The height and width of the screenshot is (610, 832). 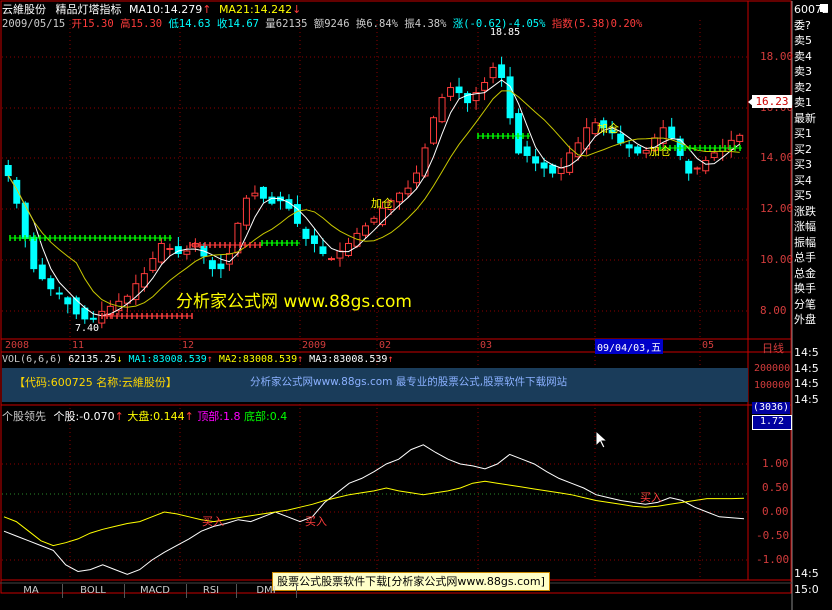 What do you see at coordinates (211, 591) in the screenshot?
I see `tab-rsi: RSI` at bounding box center [211, 591].